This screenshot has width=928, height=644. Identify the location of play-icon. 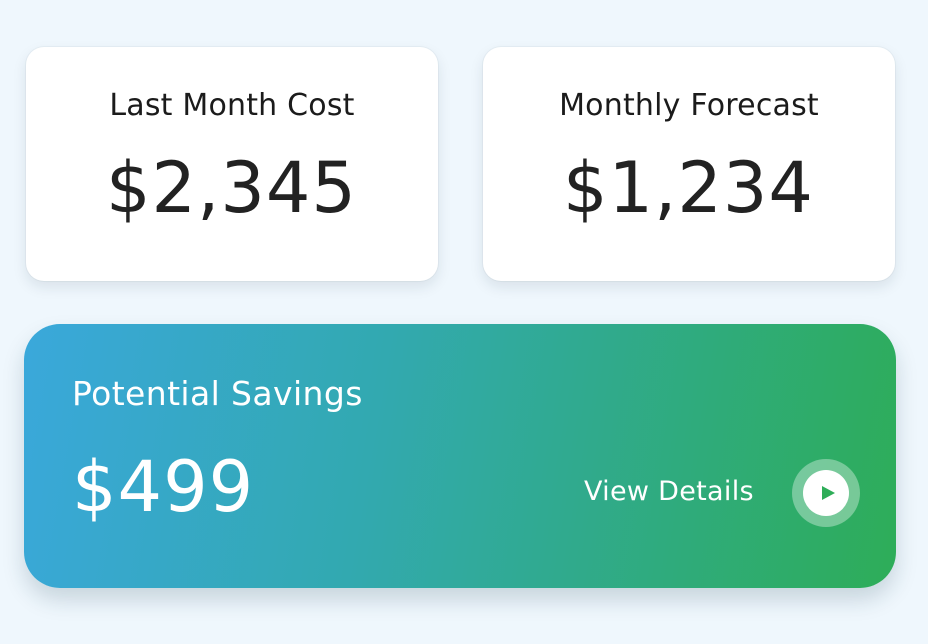
(828, 493).